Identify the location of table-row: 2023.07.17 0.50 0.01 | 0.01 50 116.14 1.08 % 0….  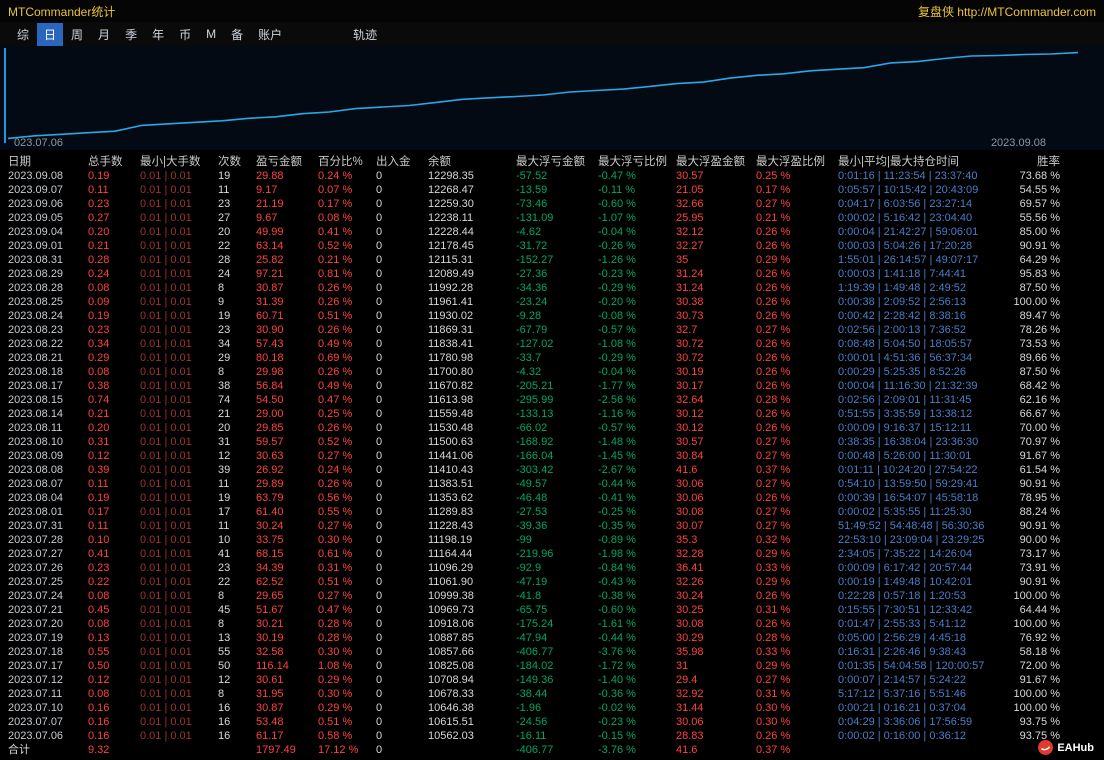
(552, 666).